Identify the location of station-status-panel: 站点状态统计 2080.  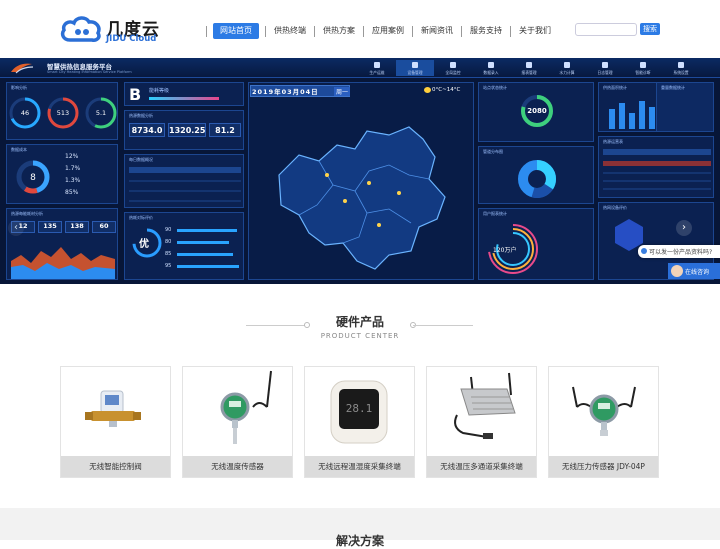
(536, 112).